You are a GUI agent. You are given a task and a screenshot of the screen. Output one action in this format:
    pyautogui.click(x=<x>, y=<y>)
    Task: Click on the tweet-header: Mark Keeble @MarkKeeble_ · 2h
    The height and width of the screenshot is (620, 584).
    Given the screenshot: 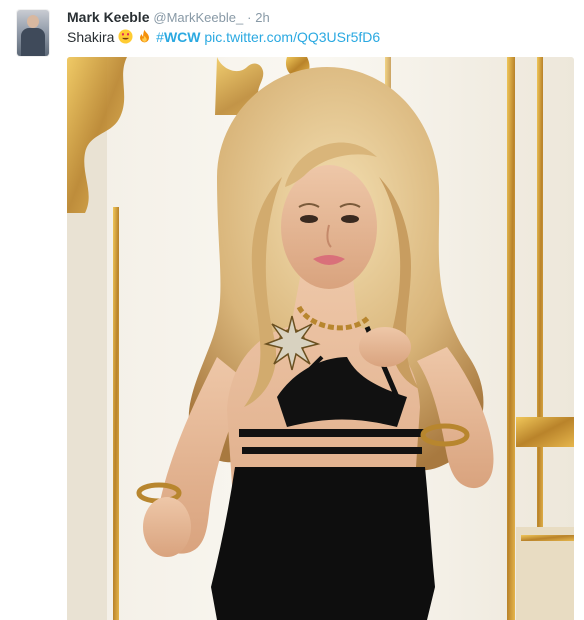 What is the action you would take?
    pyautogui.click(x=168, y=17)
    